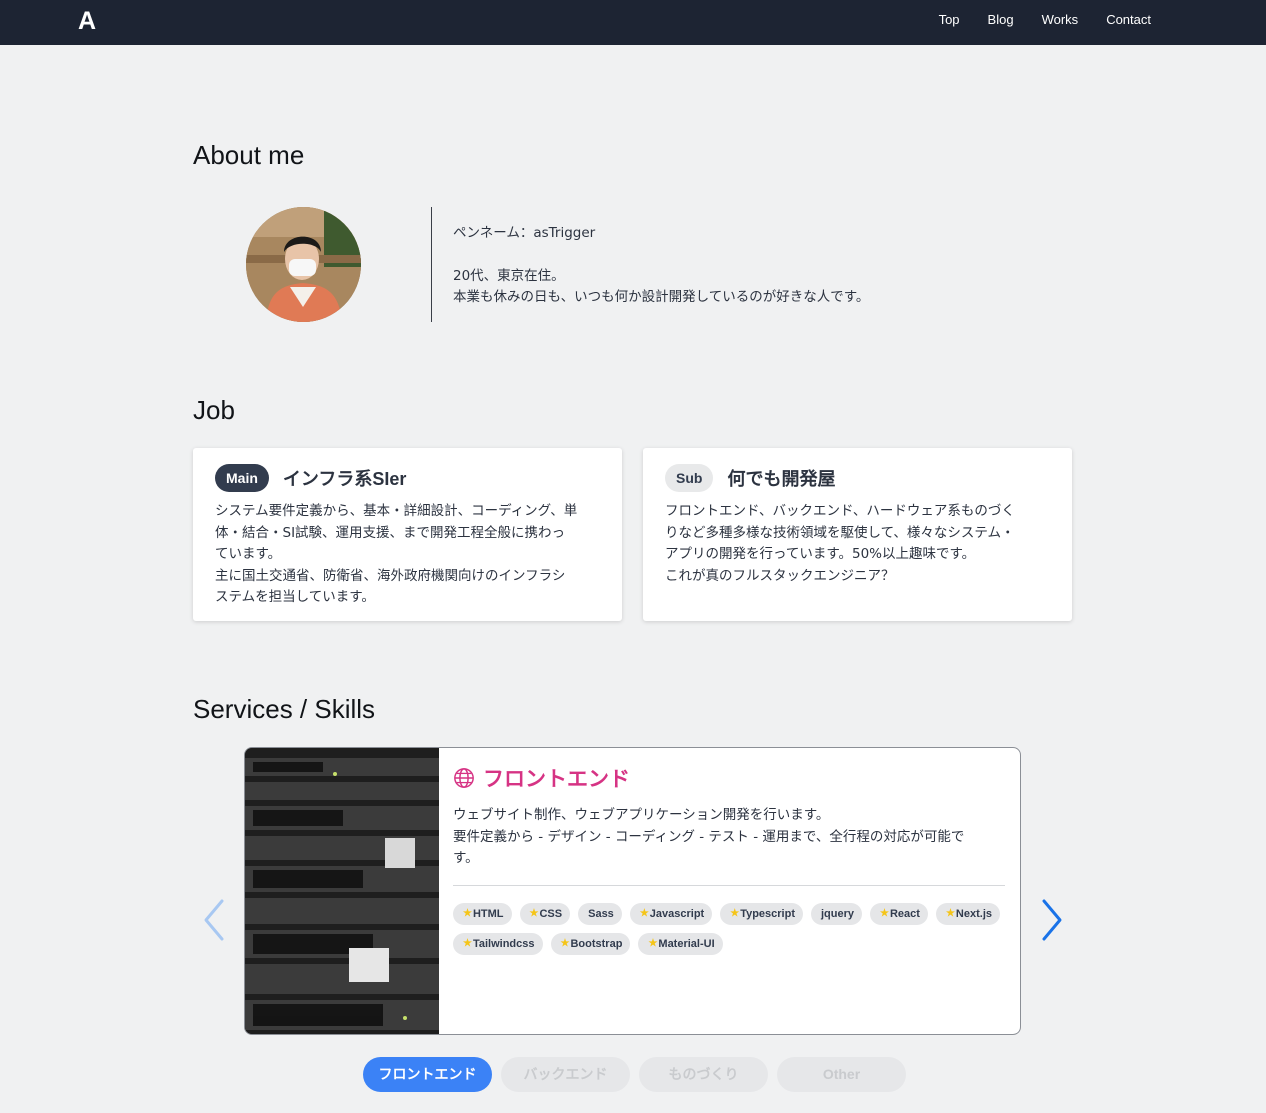 This screenshot has height=1113, width=1266. I want to click on skill-tag-label: Sass, so click(601, 913).